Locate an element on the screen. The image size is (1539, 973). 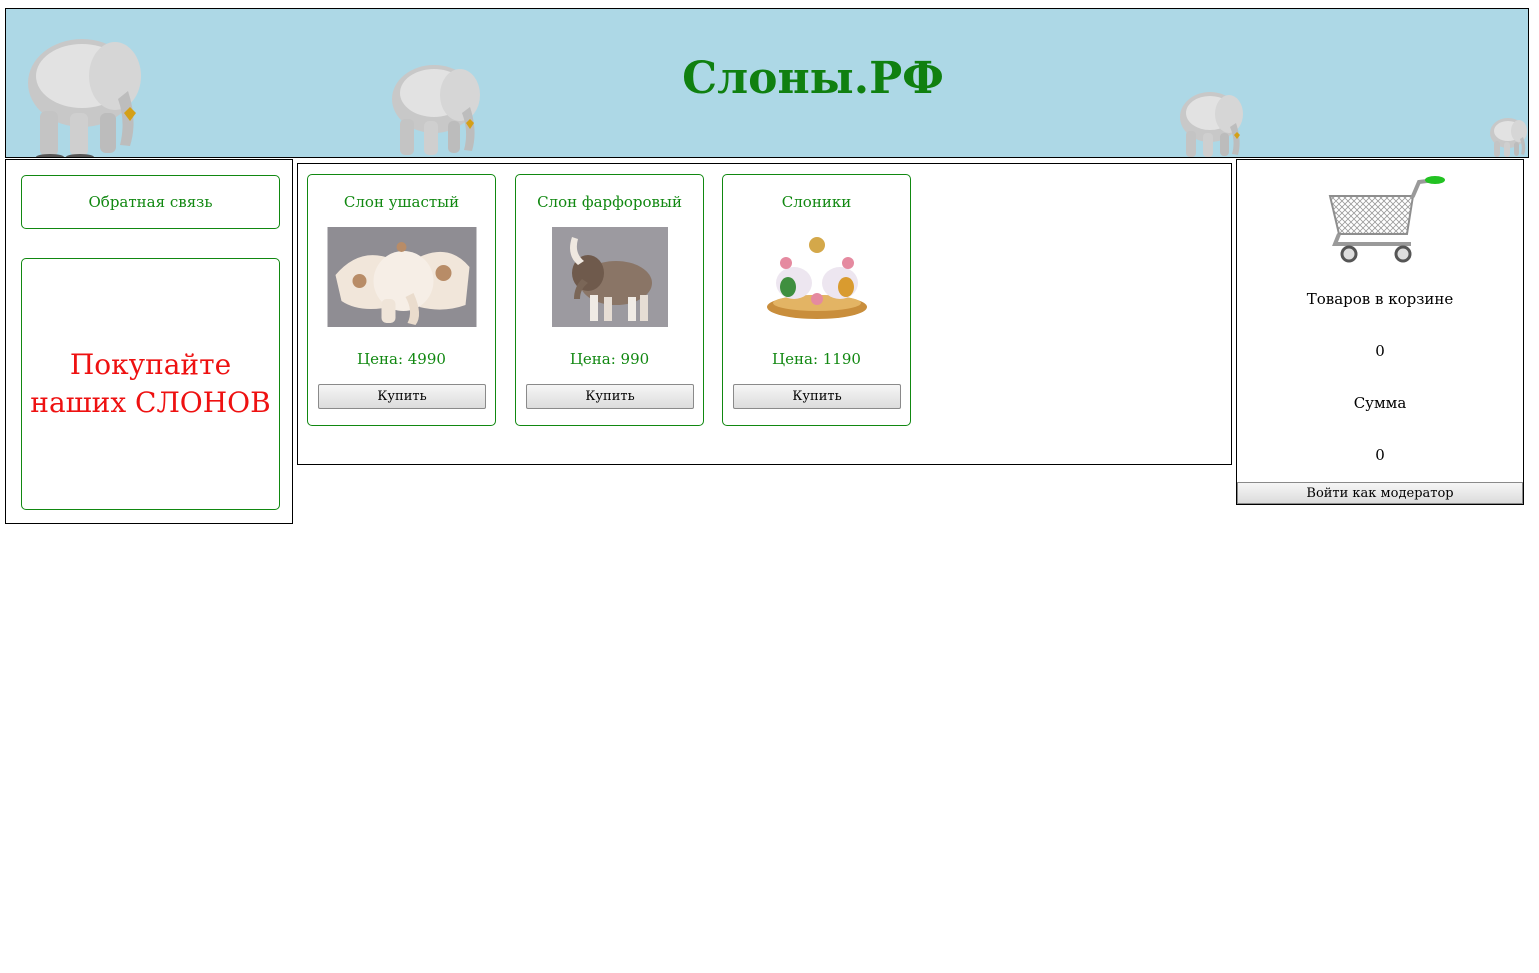
login-moderator-button: Войти как модератор is located at coordinates (1380, 493).